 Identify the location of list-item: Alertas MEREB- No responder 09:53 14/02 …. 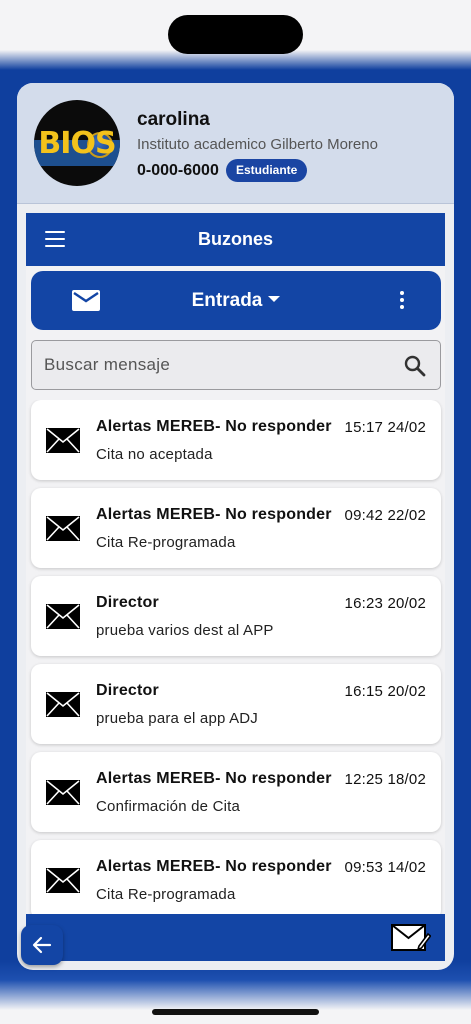
(236, 880).